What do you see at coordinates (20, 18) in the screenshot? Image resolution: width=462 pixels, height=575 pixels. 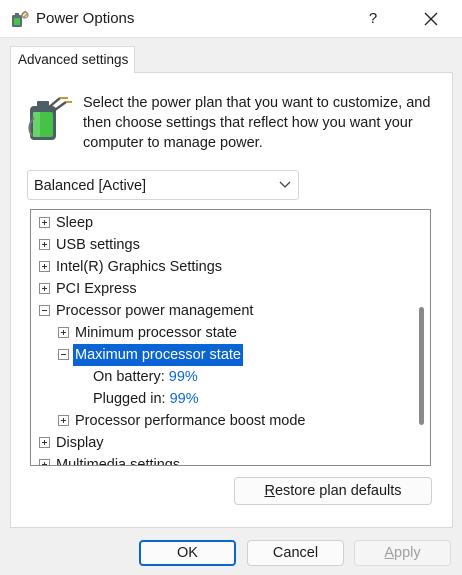 I see `power-options-icon` at bounding box center [20, 18].